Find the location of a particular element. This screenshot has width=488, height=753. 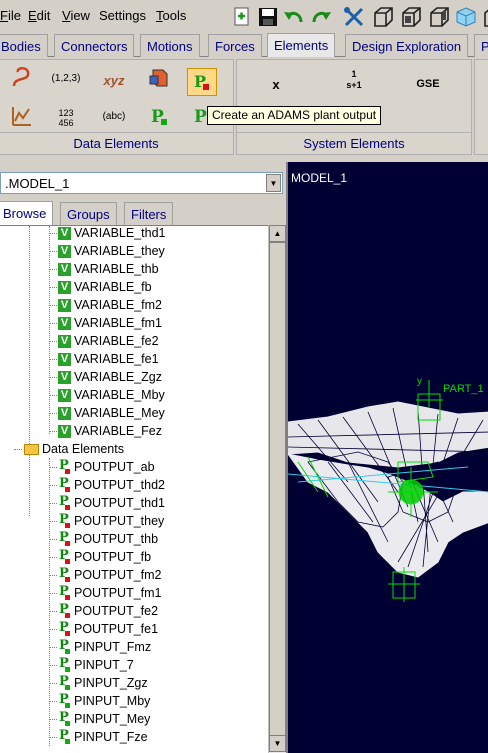

tree-item-variable: V VARIABLE_fe2 is located at coordinates (104, 341).